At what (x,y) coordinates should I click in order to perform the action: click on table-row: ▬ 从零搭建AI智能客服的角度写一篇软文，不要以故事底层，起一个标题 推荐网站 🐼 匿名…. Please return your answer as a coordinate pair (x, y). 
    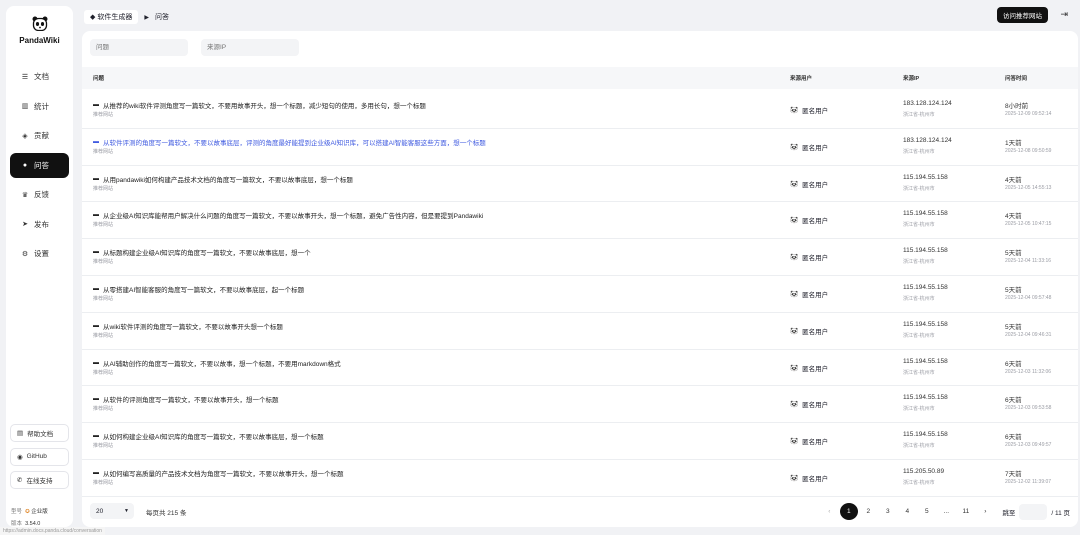
    Looking at the image, I should click on (580, 294).